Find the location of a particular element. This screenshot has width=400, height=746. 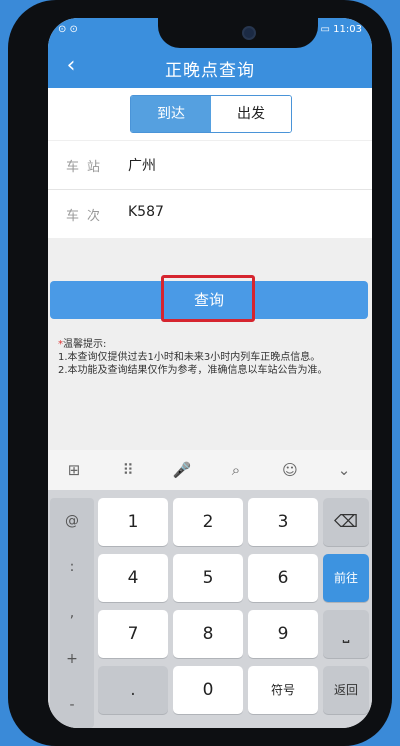

segment-bar: 到达 出发 is located at coordinates (210, 114).